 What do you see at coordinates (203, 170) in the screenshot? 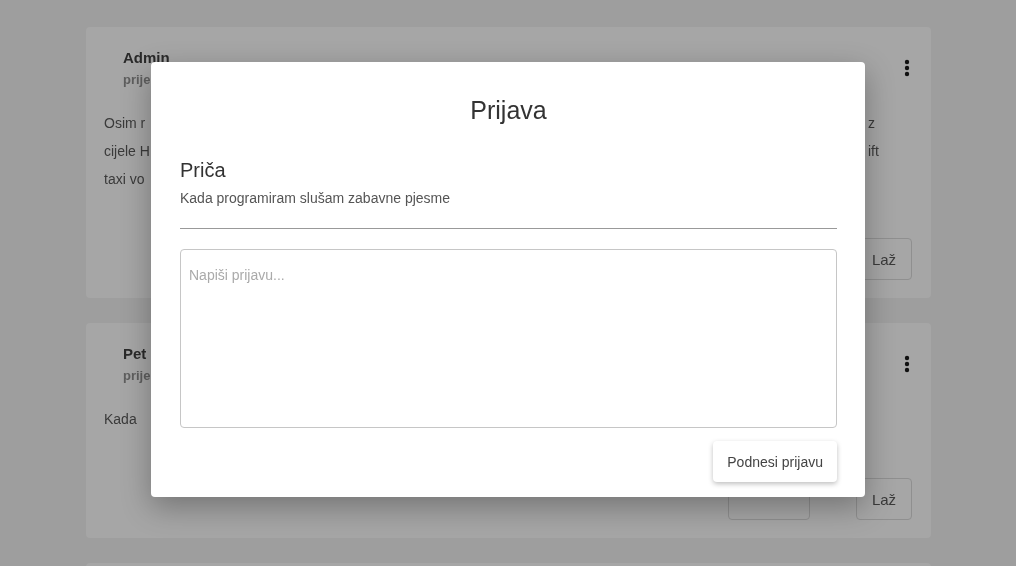
I see `story-heading: Priča` at bounding box center [203, 170].